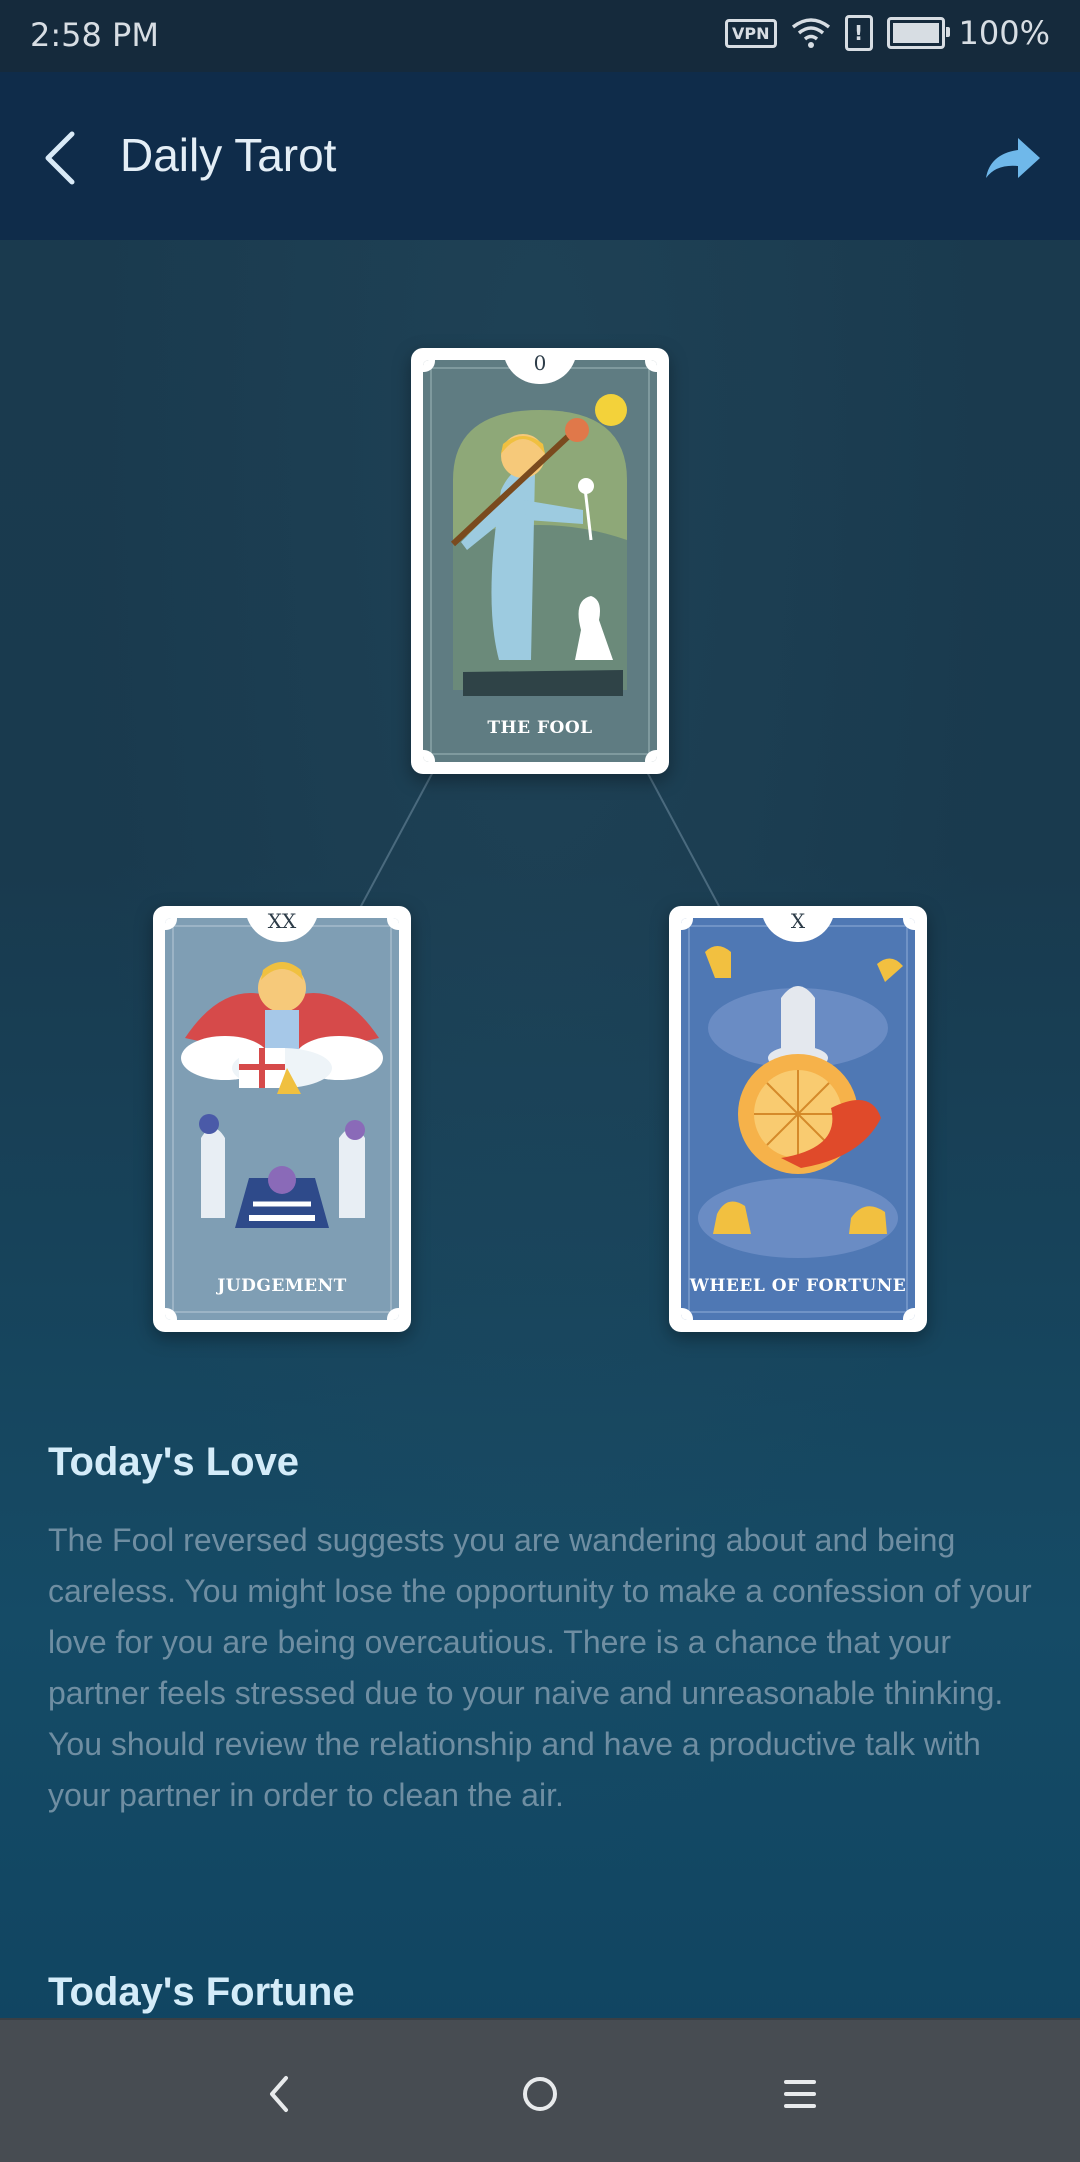 This screenshot has height=2162, width=1080. What do you see at coordinates (1004, 33) in the screenshot?
I see `battery-percent: 100%` at bounding box center [1004, 33].